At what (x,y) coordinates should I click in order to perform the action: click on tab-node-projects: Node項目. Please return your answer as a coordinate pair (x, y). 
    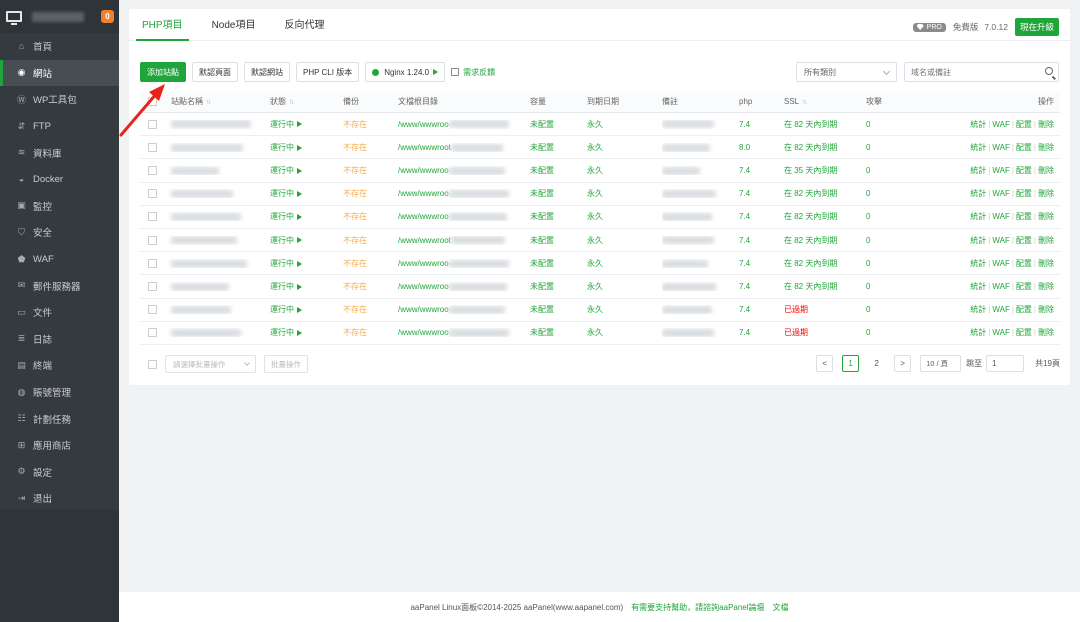
    Looking at the image, I should click on (234, 28).